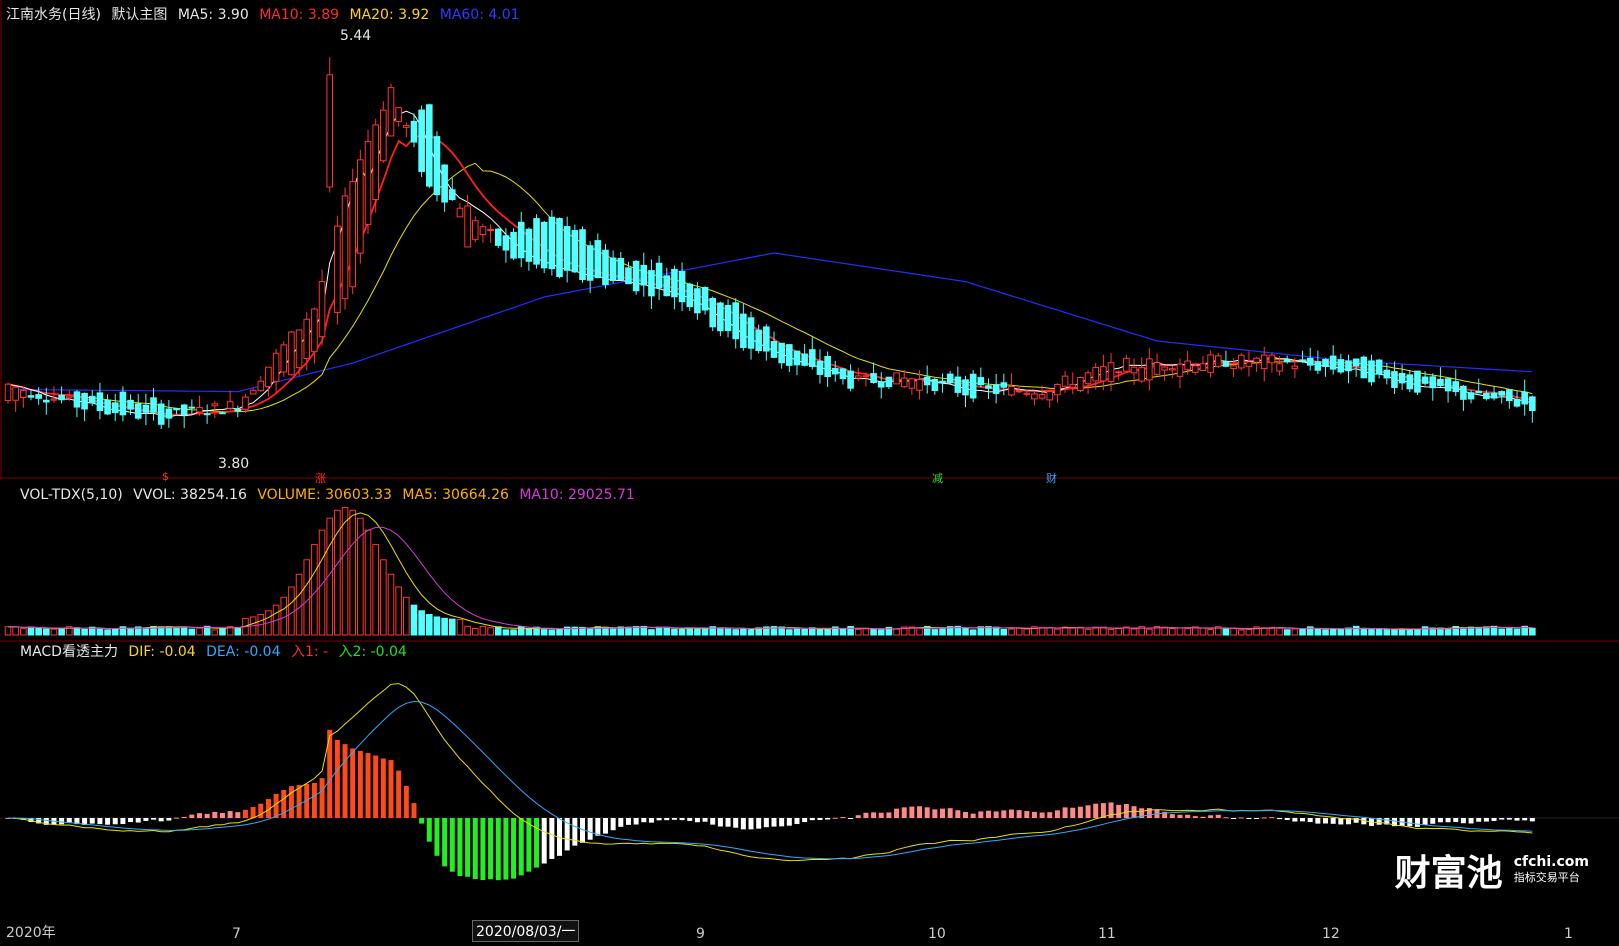 The image size is (1619, 946). Describe the element at coordinates (165, 476) in the screenshot. I see `event-marker-dollar: $` at that location.